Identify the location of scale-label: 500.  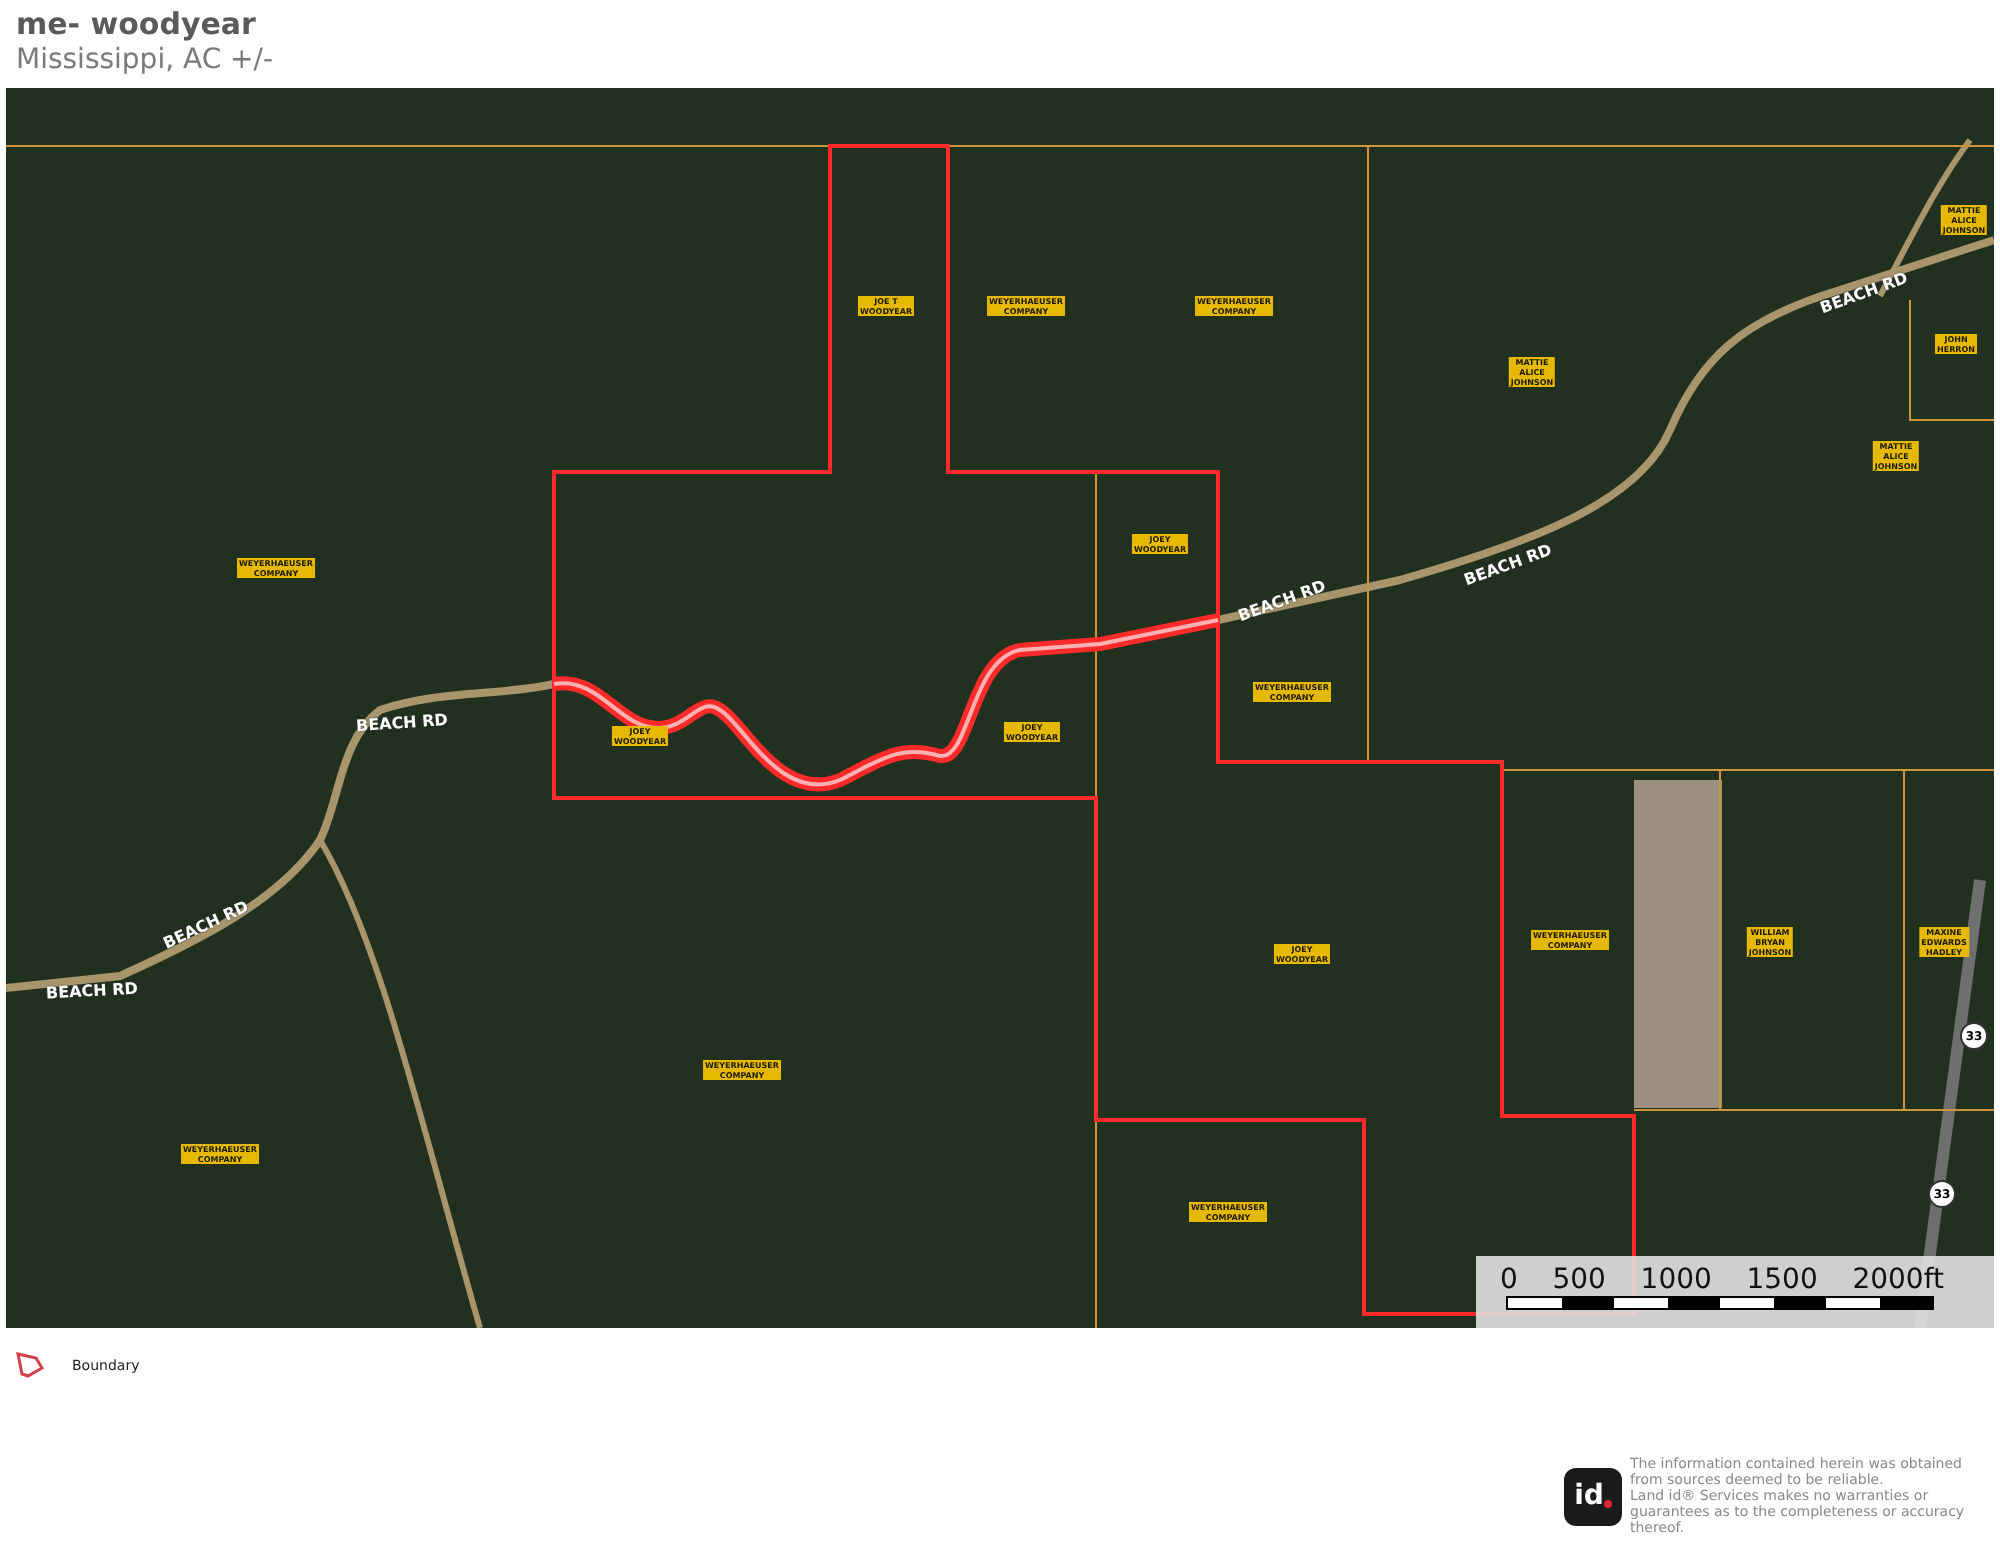
(1579, 1281).